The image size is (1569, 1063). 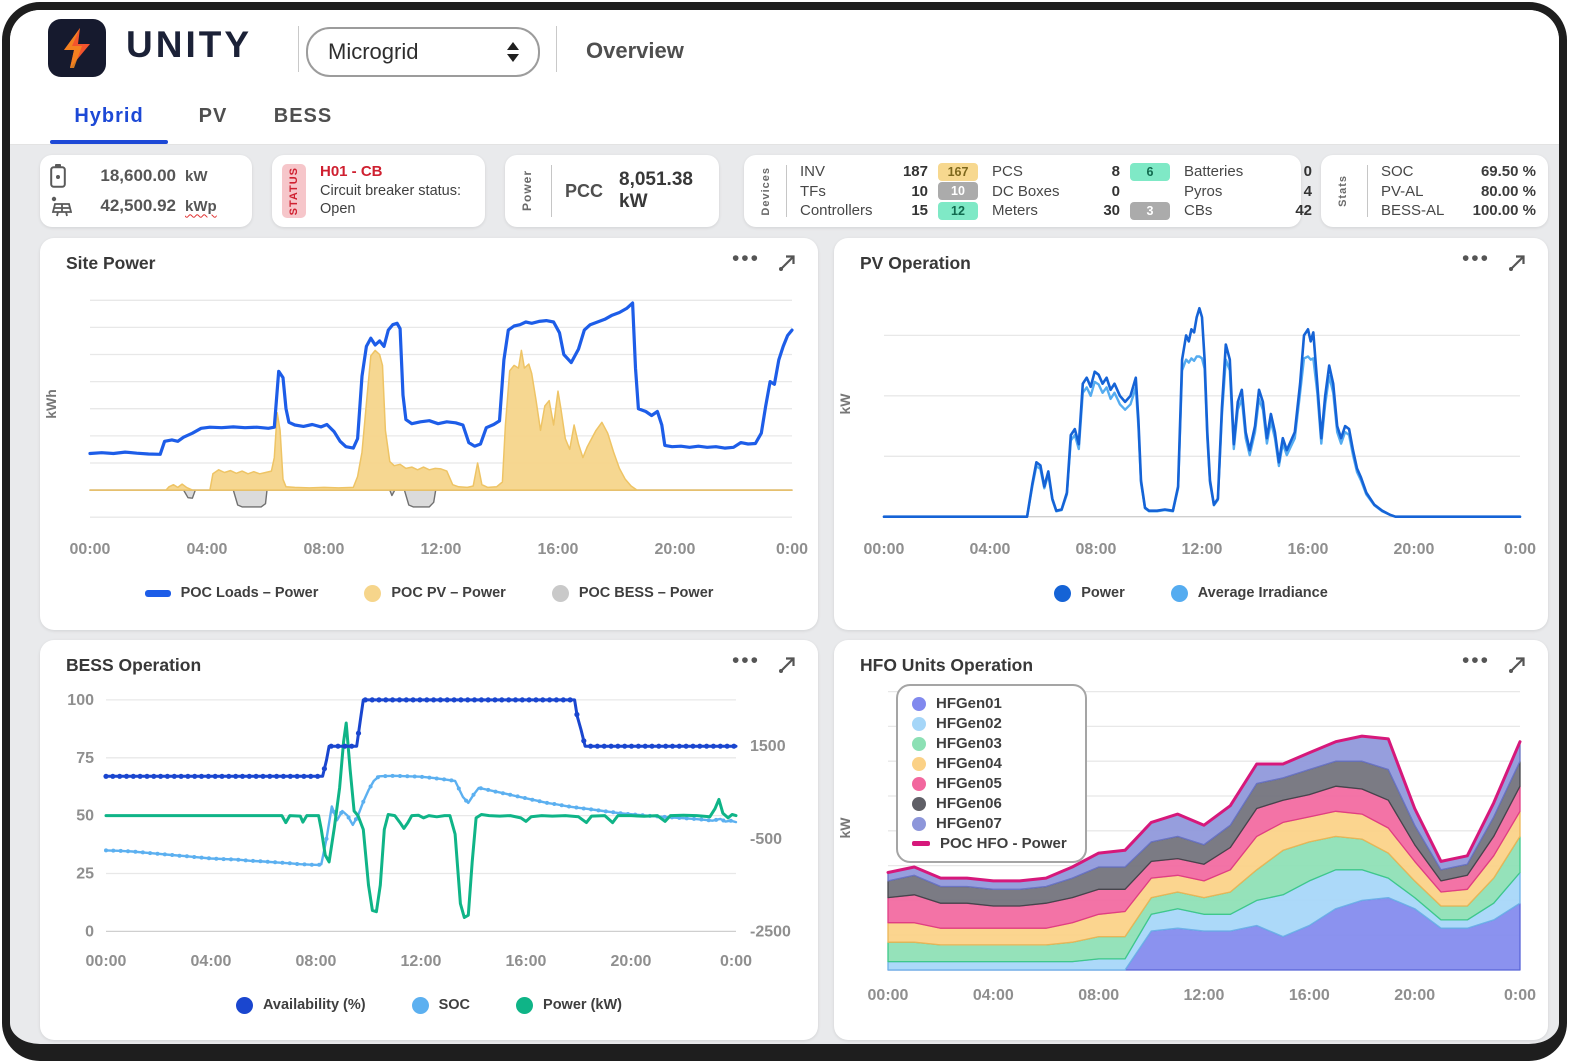 What do you see at coordinates (298, 49) in the screenshot?
I see `header-divider` at bounding box center [298, 49].